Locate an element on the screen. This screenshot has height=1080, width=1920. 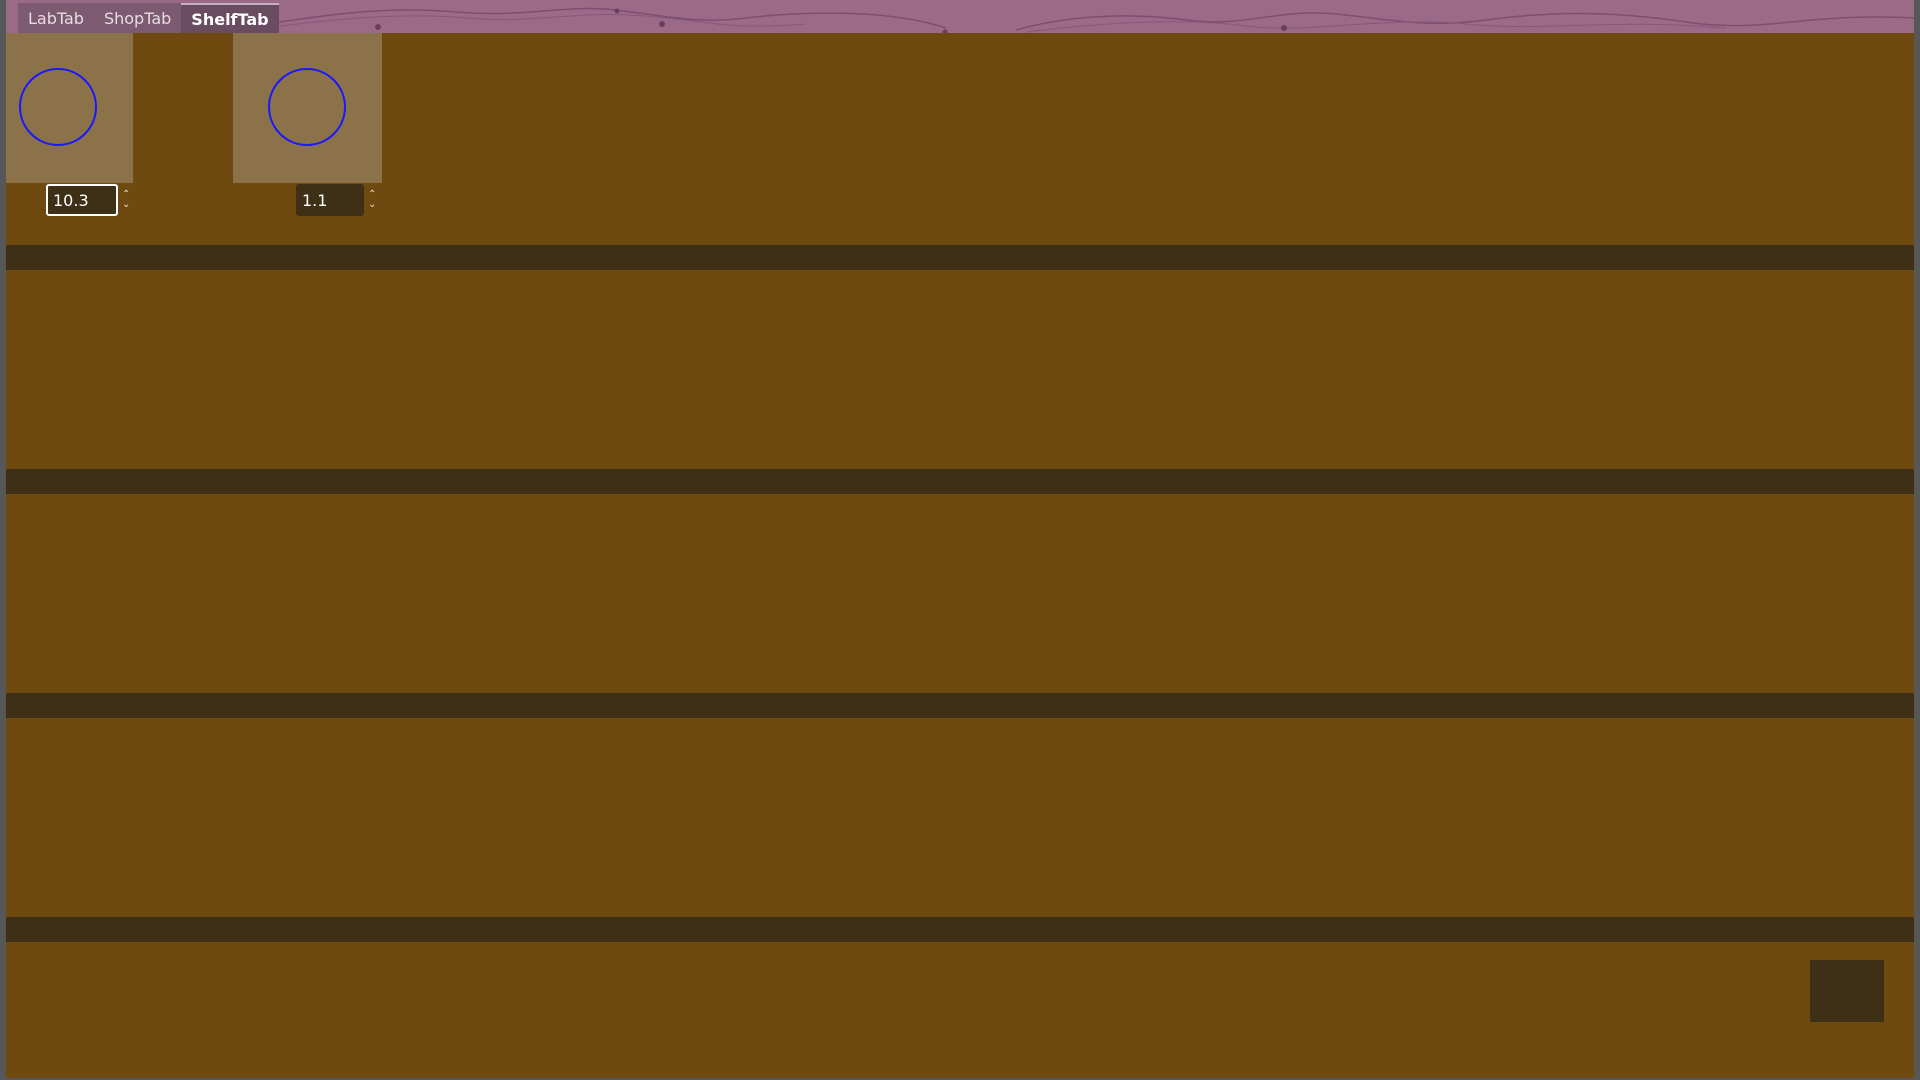
slot-1-spin-arrows: ⌃ ⌄ is located at coordinates (126, 200).